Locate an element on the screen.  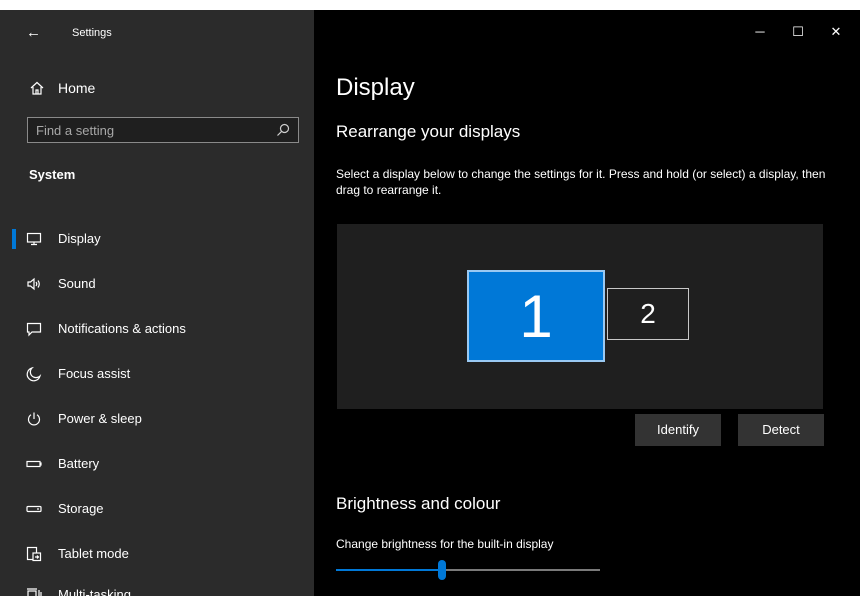
sidebar-item-sound: Sound is located at coordinates (157, 284).